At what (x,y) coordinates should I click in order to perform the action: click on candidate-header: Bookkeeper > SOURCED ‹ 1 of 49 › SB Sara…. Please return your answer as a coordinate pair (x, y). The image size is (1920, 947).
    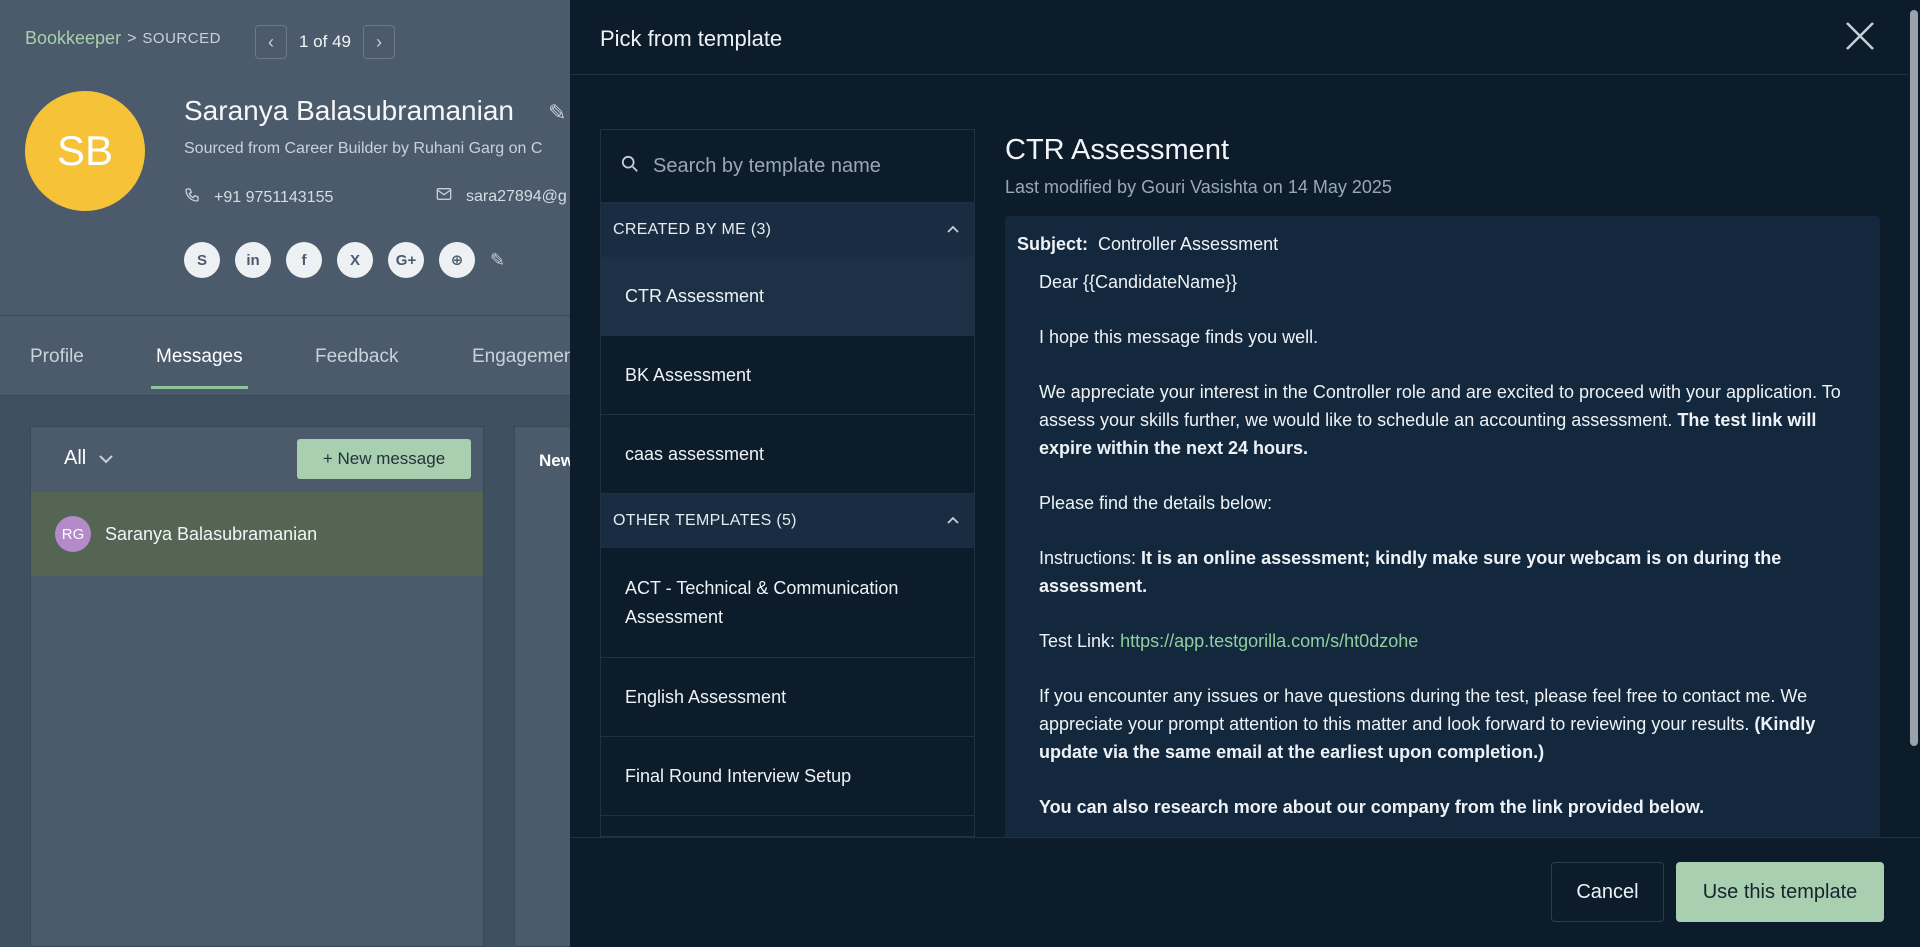
    Looking at the image, I should click on (285, 158).